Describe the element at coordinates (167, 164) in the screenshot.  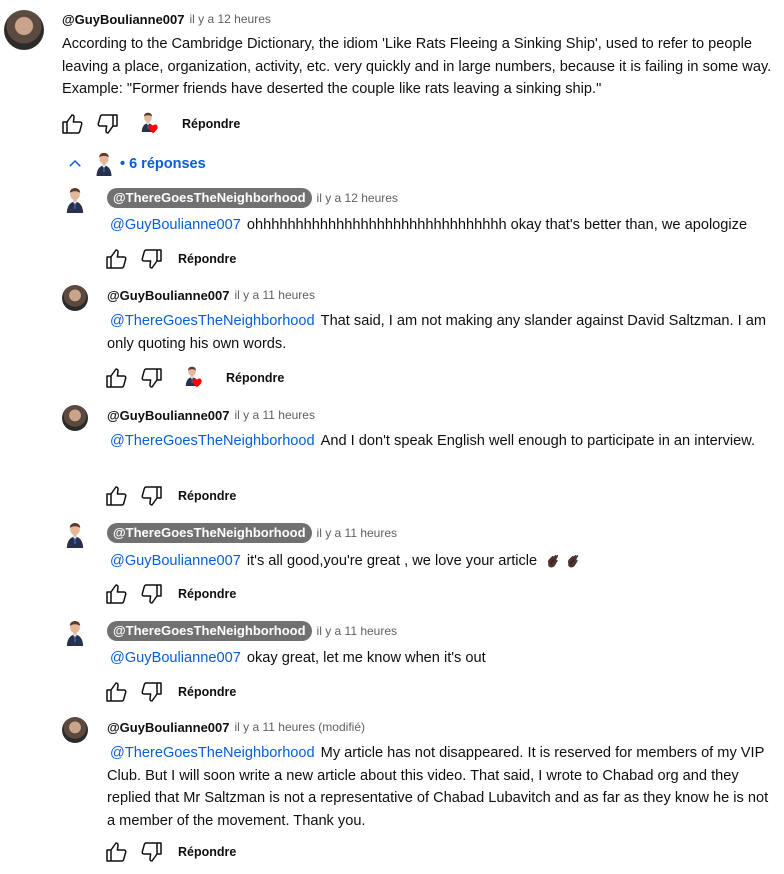
I see `replies-count: 6 réponses` at that location.